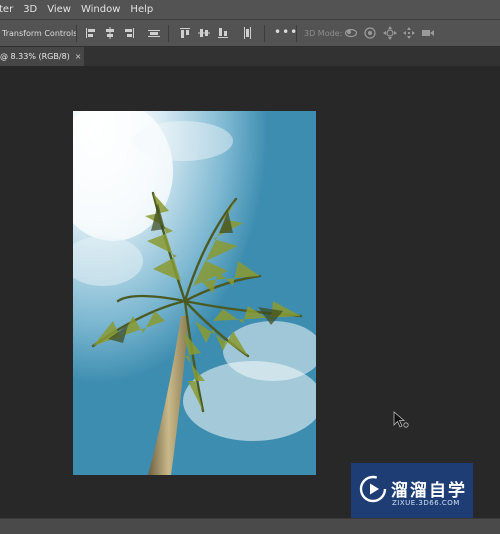 This screenshot has height=534, width=500. Describe the element at coordinates (250, 56) in the screenshot. I see `document-tab-bar: @ 8.33% (RGB/8) ×` at that location.